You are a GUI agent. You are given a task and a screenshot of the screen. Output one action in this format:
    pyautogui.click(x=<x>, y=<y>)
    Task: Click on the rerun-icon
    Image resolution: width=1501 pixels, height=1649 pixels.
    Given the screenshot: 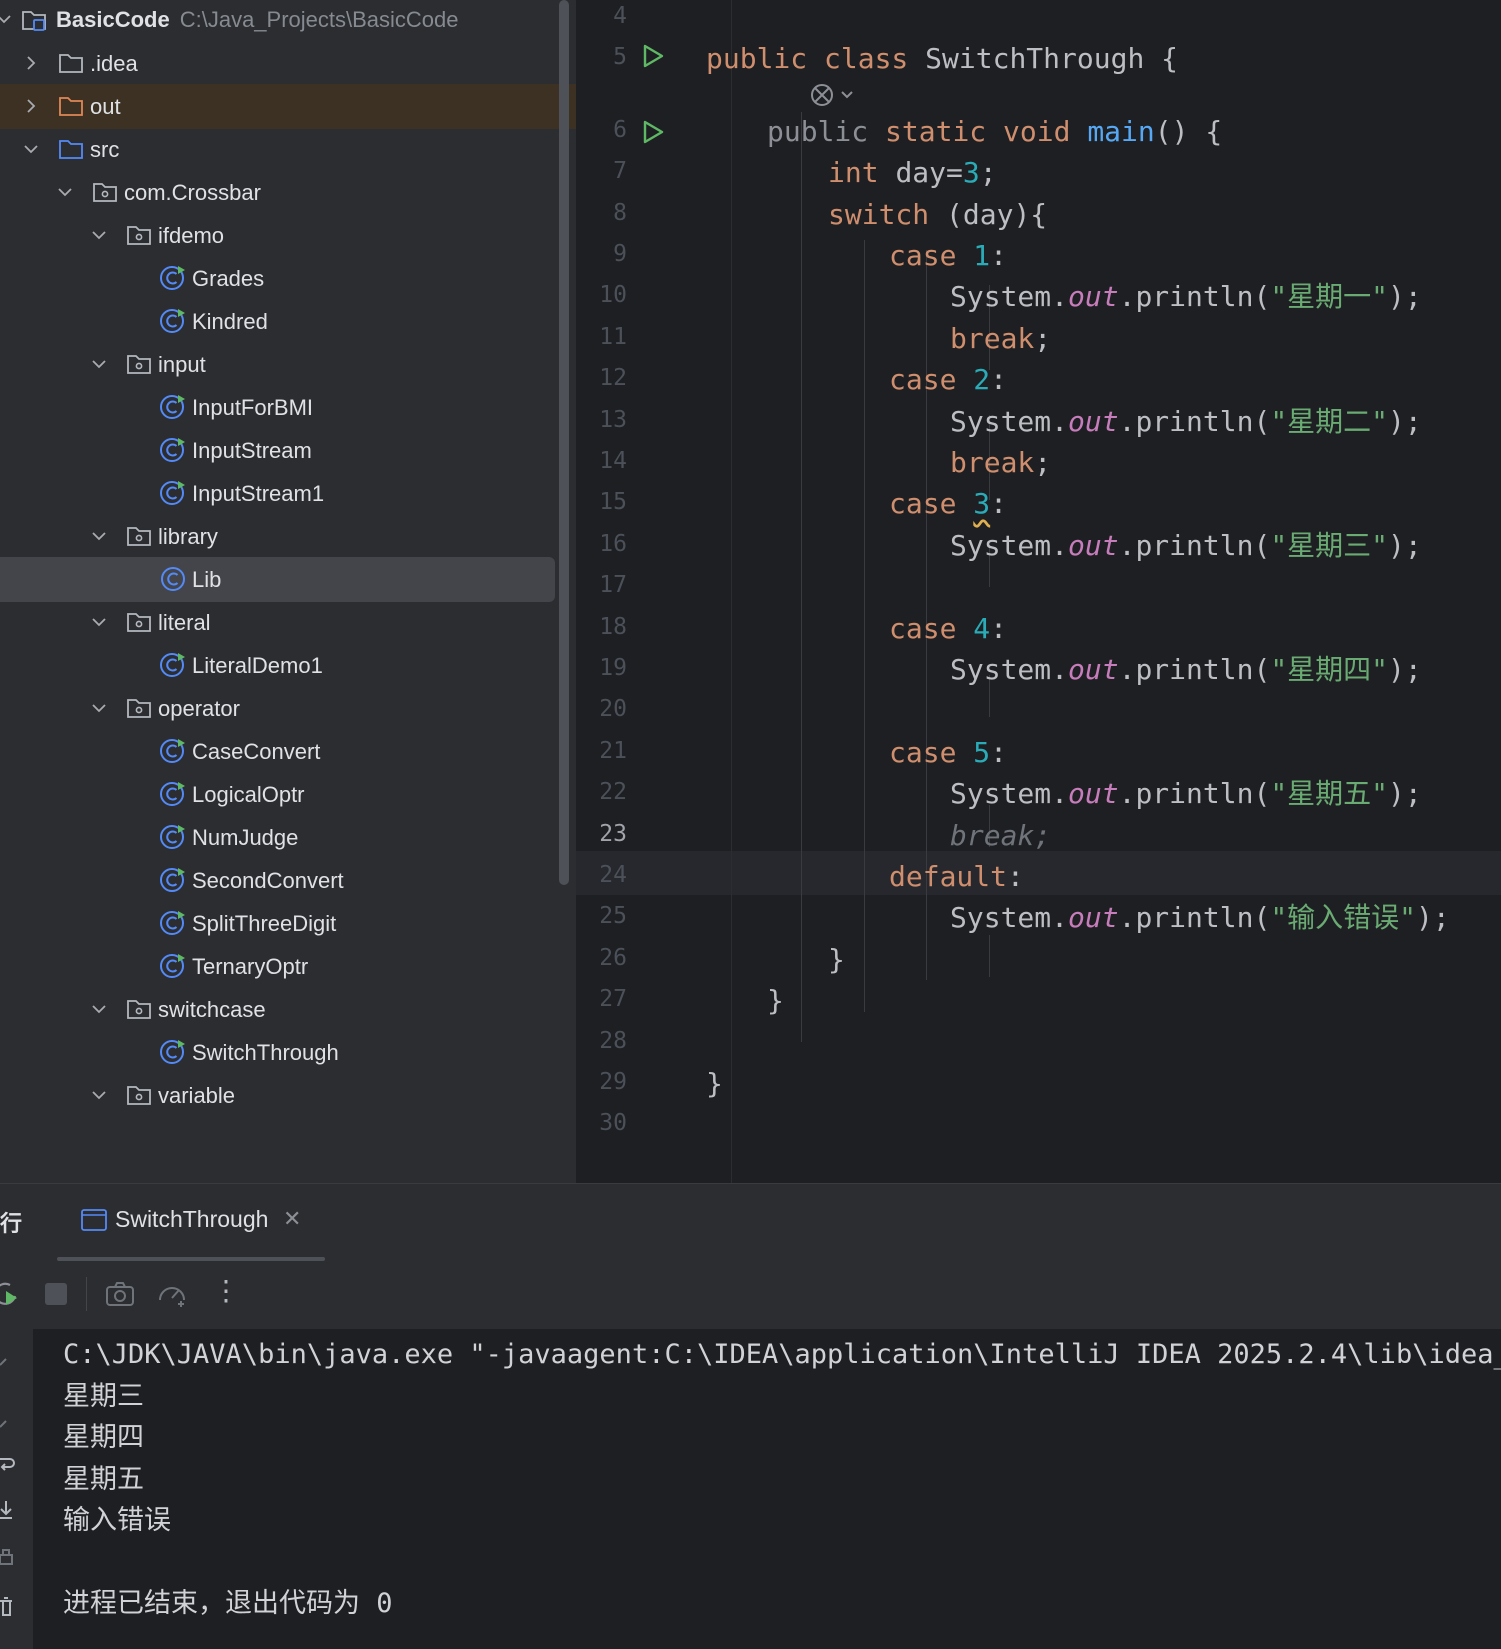 What is the action you would take?
    pyautogui.click(x=11, y=1294)
    